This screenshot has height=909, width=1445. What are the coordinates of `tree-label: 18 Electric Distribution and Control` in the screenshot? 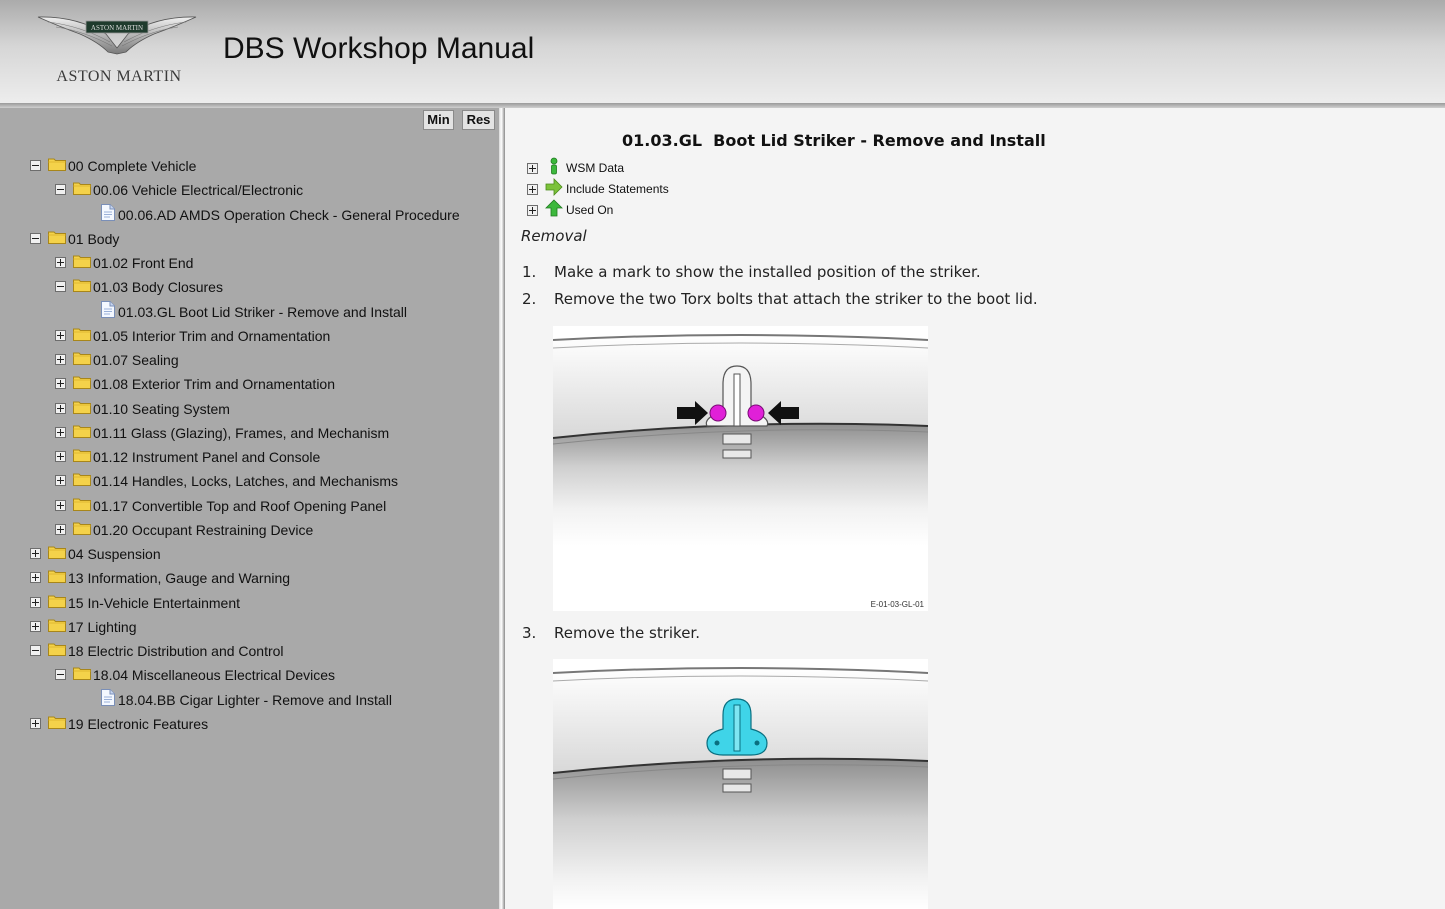 It's located at (176, 651).